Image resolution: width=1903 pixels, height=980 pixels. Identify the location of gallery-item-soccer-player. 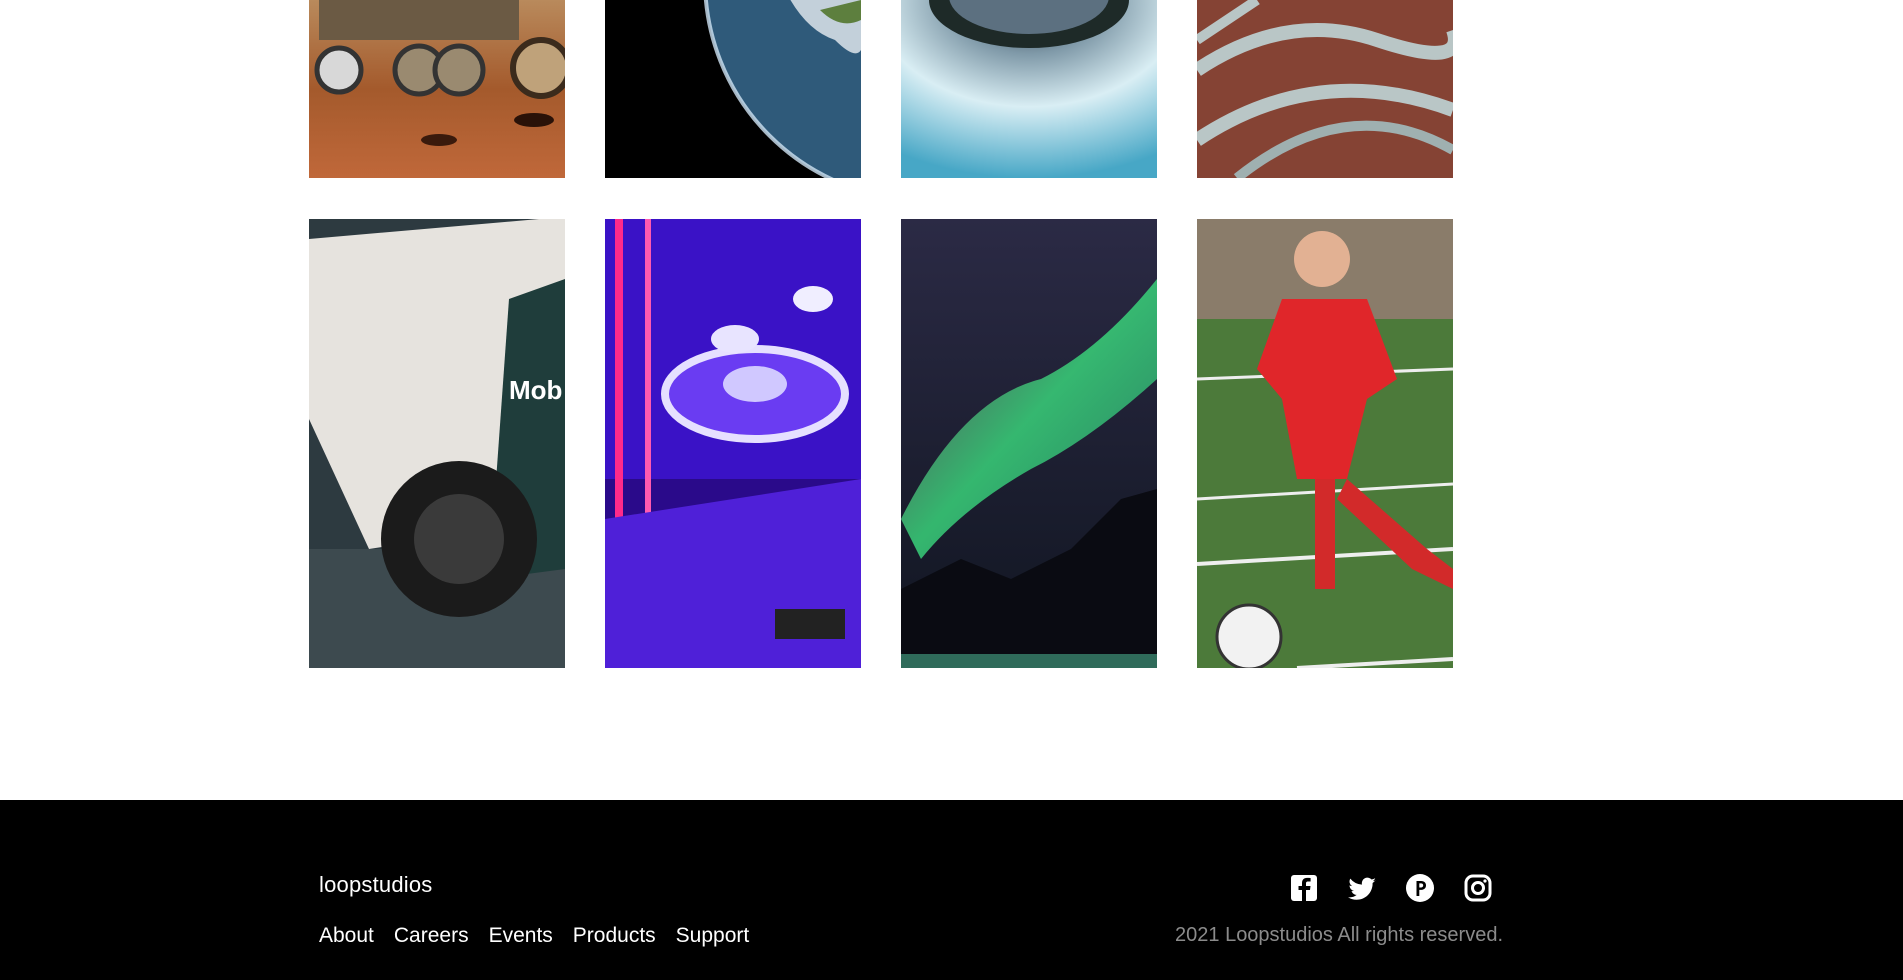
(1325, 443).